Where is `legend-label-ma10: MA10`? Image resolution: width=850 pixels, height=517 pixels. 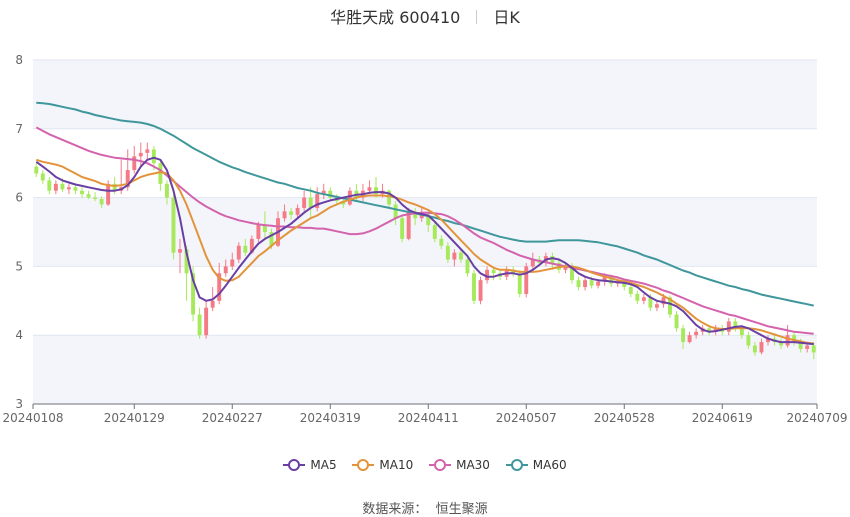 legend-label-ma10: MA10 is located at coordinates (396, 465).